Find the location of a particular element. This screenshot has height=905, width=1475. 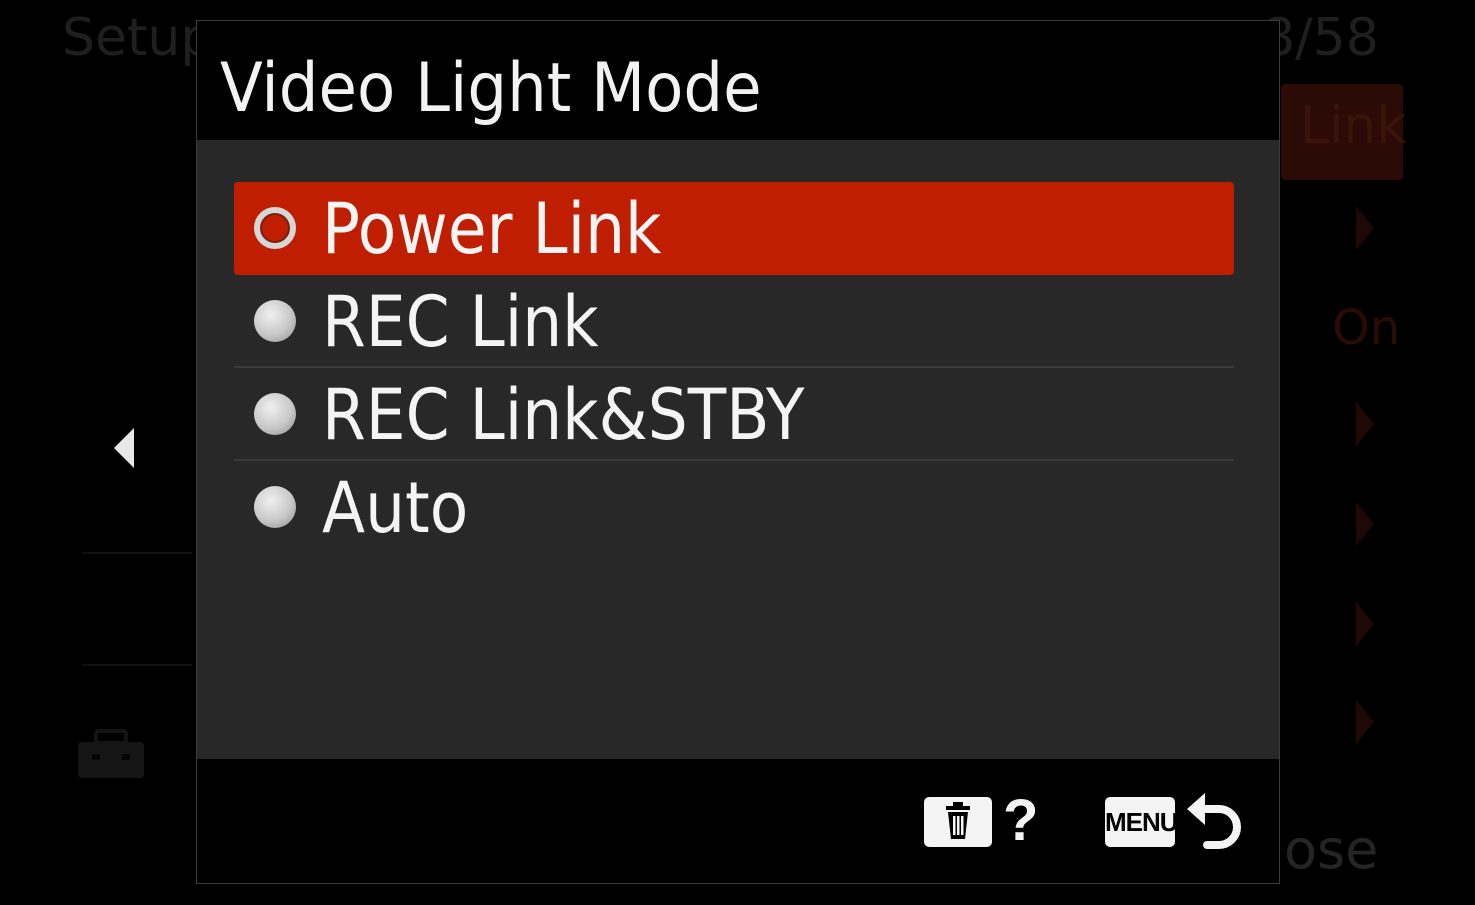

menu-back-button: MENU is located at coordinates (1142, 822).